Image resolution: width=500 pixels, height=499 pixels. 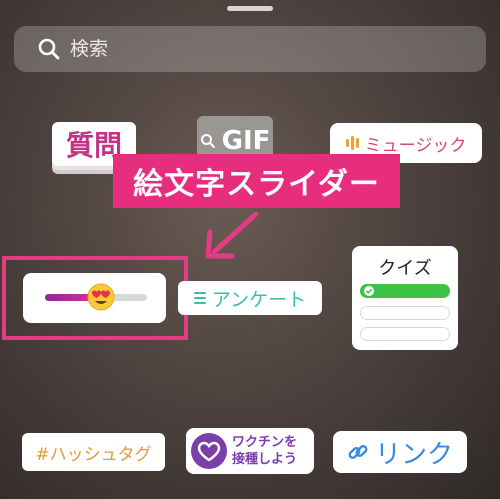 What do you see at coordinates (256, 184) in the screenshot?
I see `callout-label: 絵文字スライダー` at bounding box center [256, 184].